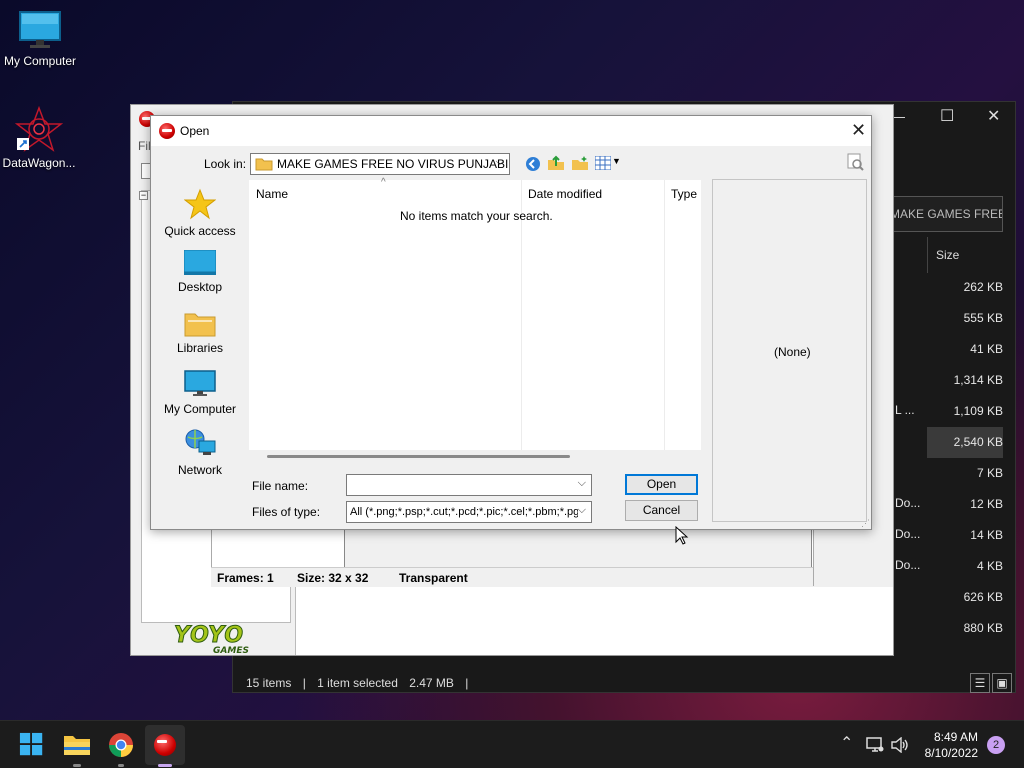 The height and width of the screenshot is (768, 1024). I want to click on place-quick-access: Quick access, so click(200, 213).